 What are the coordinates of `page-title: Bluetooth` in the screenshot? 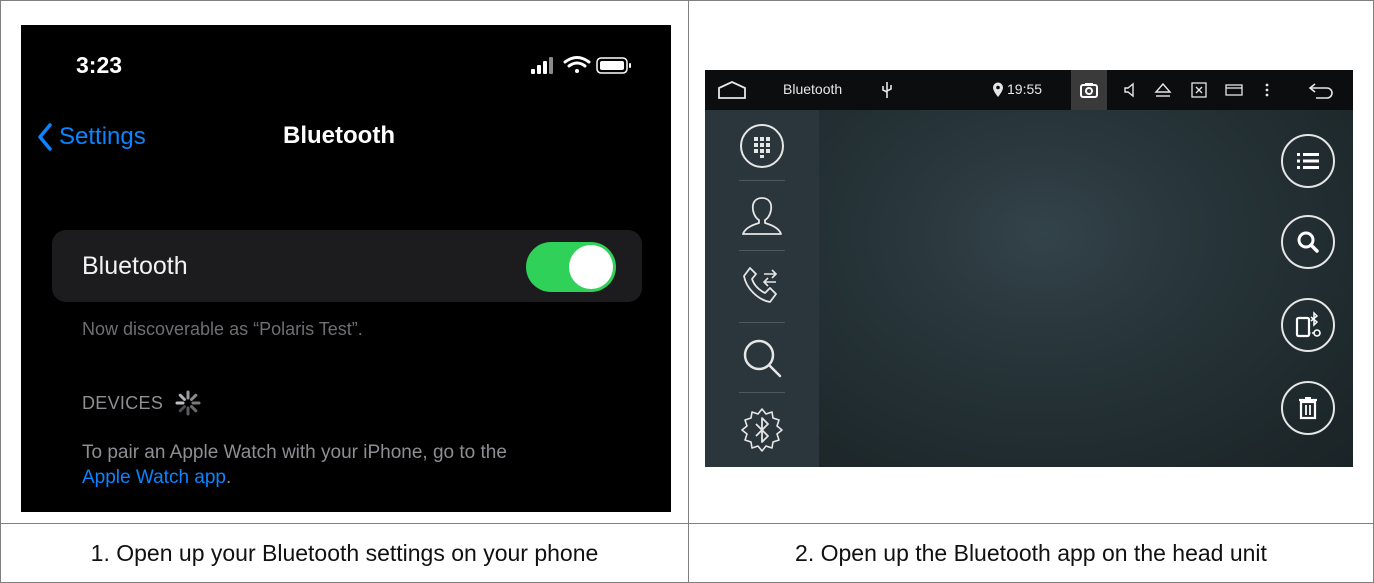 It's located at (339, 135).